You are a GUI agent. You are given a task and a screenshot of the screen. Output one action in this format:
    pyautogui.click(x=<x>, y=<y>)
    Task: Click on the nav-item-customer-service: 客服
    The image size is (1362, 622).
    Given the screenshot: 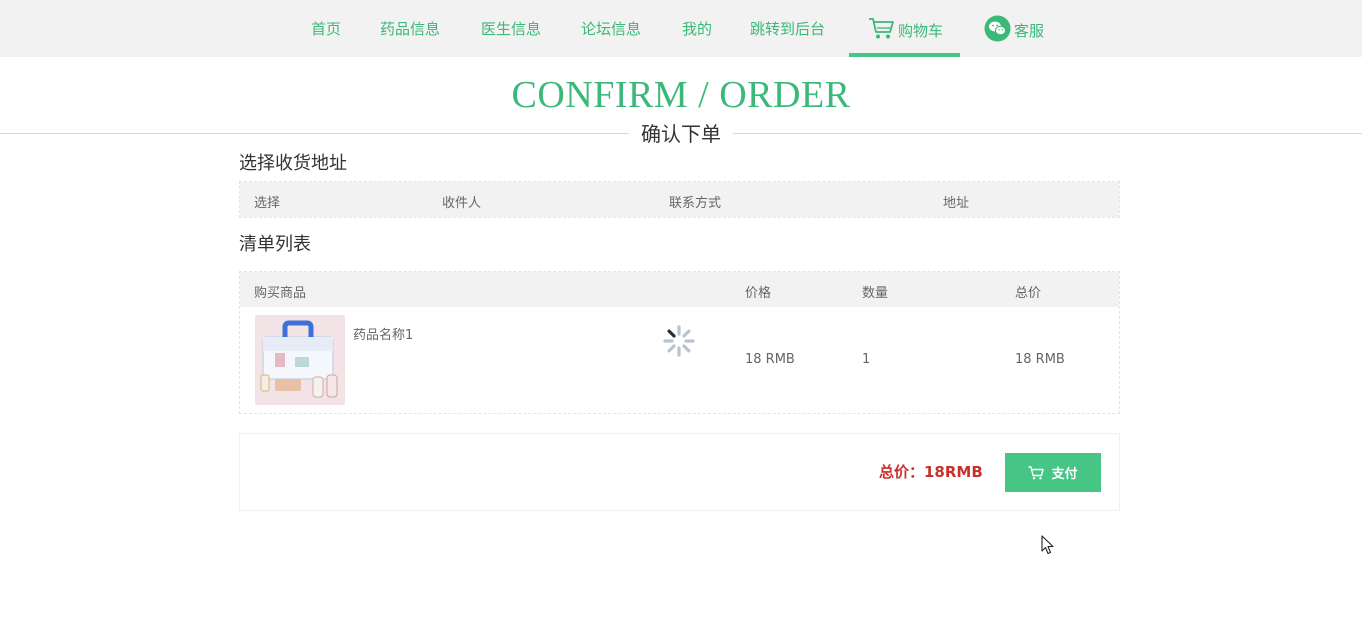 What is the action you would take?
    pyautogui.click(x=1014, y=28)
    